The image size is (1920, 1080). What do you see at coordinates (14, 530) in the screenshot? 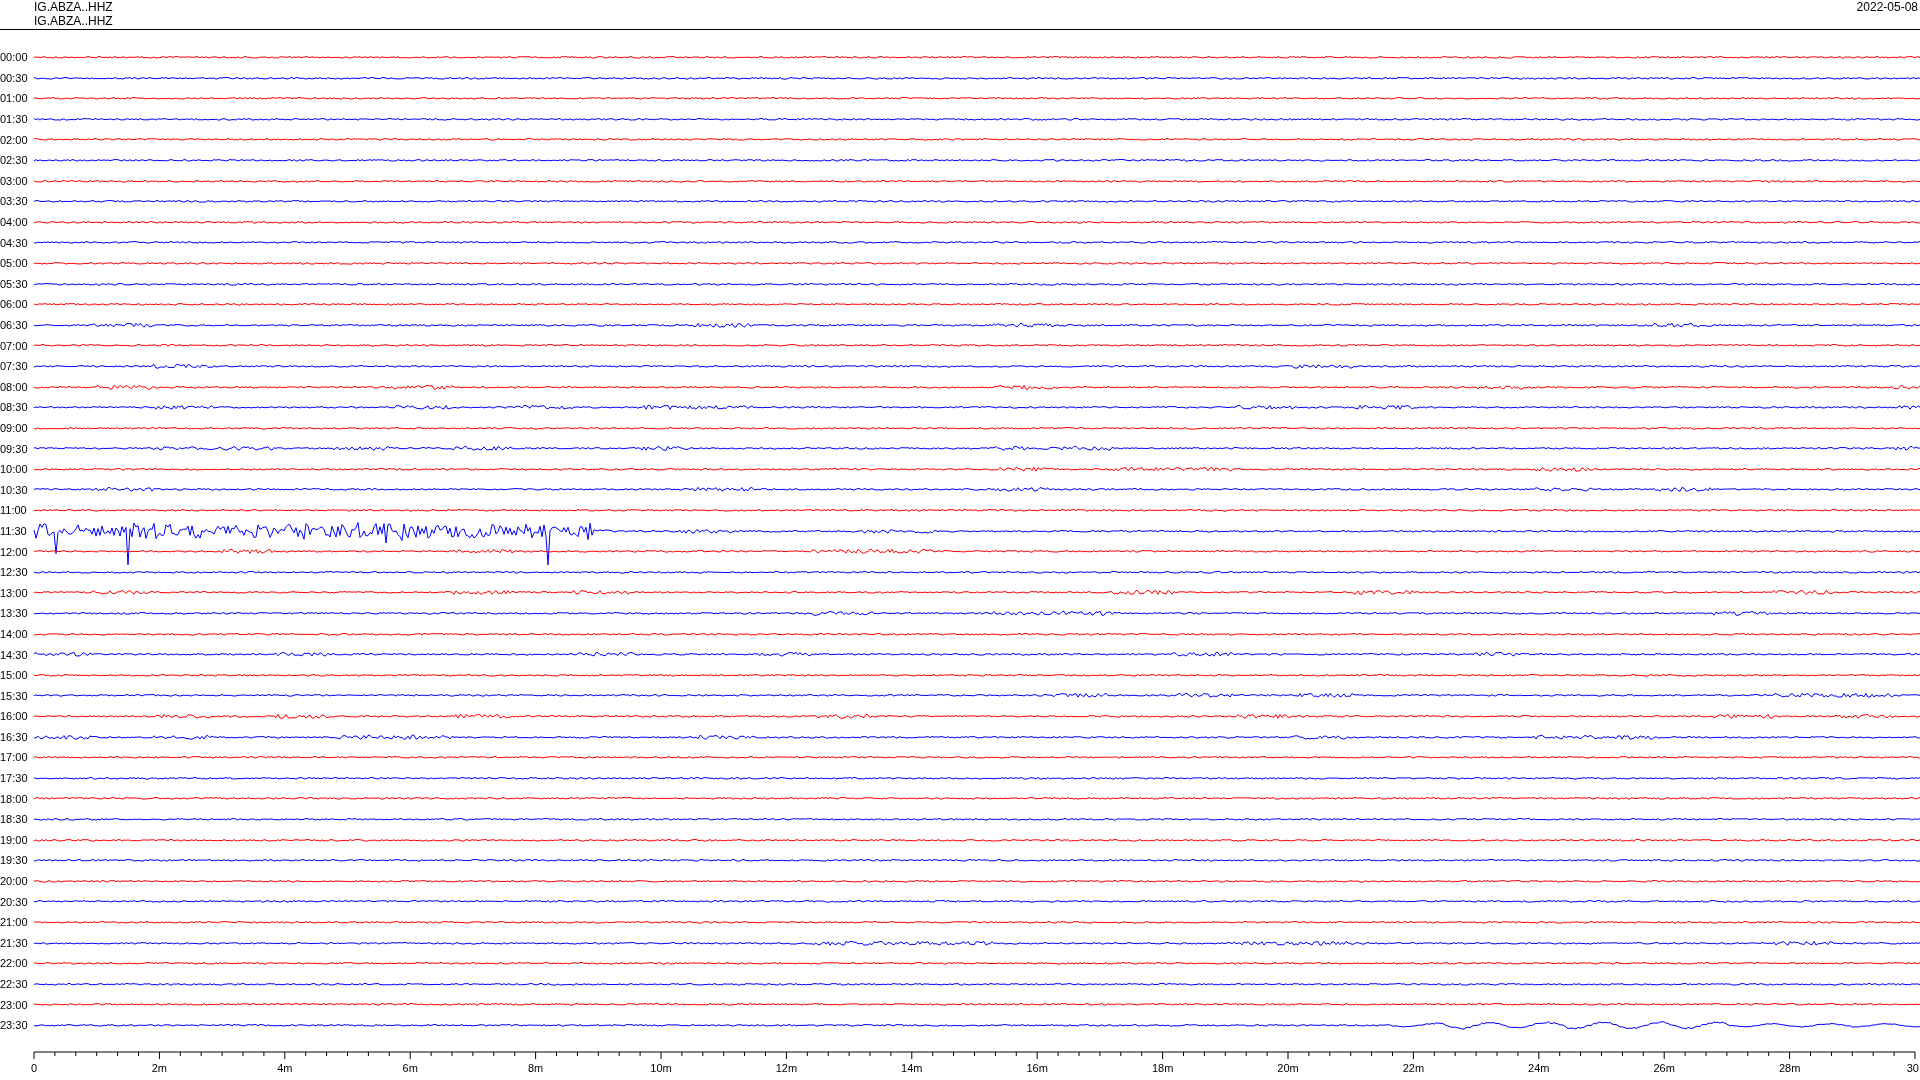
I see `time-label: 11:30` at bounding box center [14, 530].